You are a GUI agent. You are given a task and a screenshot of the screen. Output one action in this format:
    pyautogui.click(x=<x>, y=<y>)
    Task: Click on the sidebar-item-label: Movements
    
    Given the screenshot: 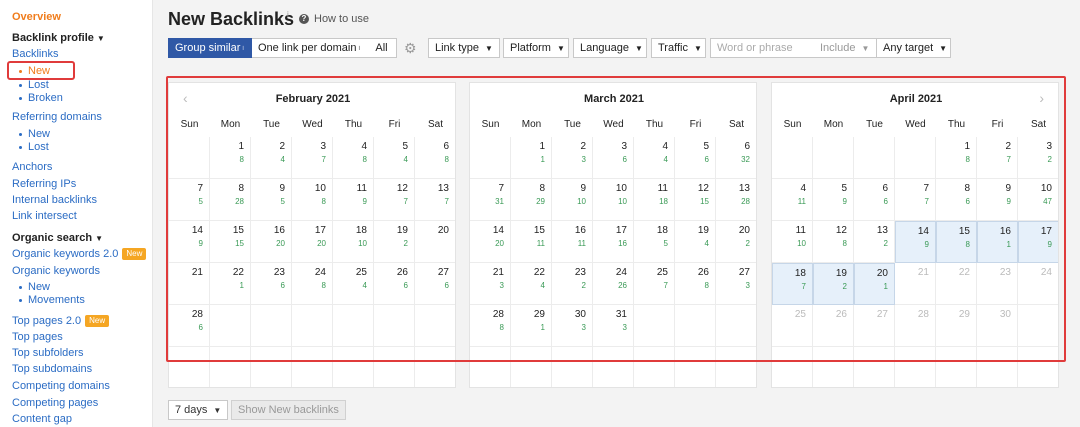 What is the action you would take?
    pyautogui.click(x=56, y=300)
    